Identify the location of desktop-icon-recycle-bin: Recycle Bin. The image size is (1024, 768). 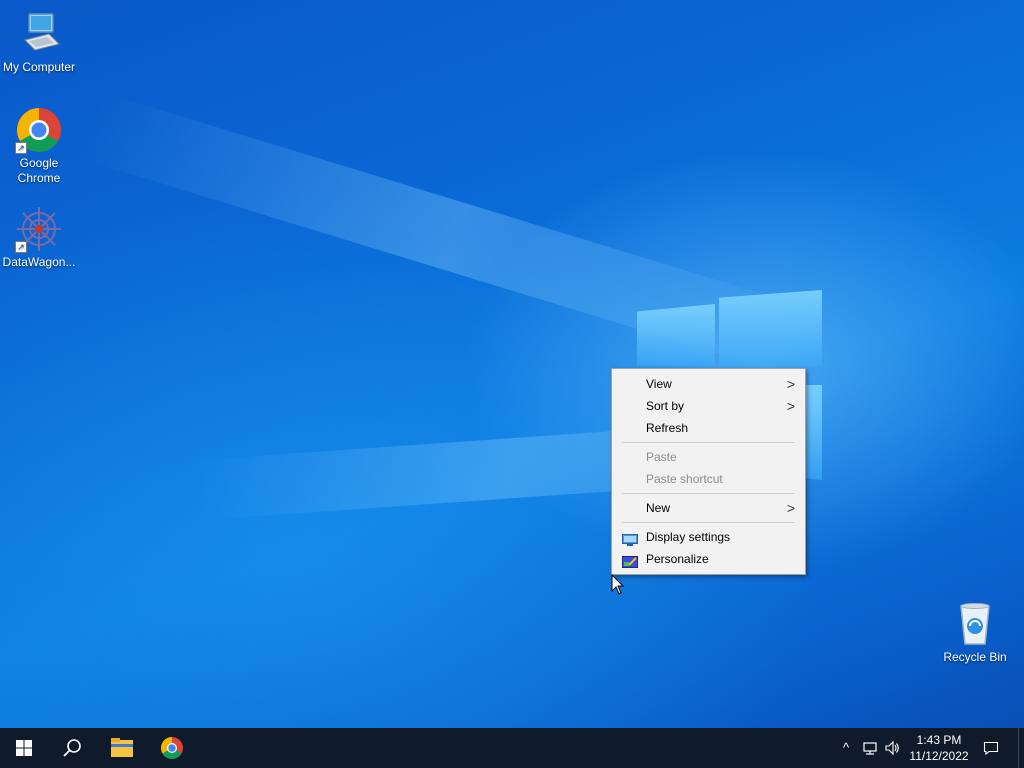
(975, 632).